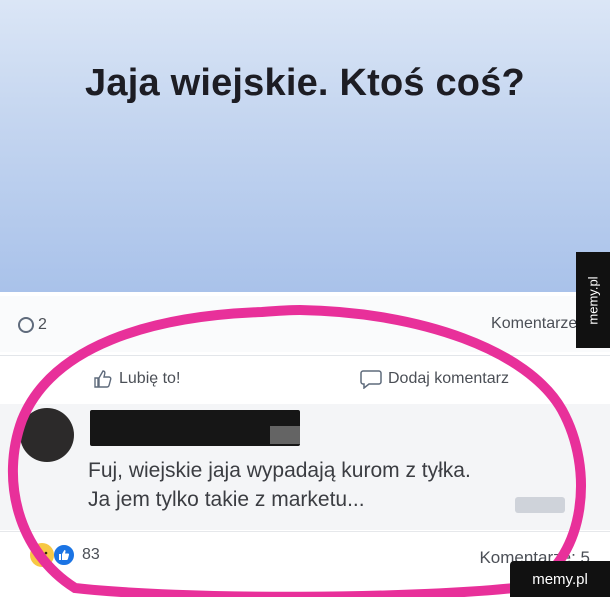 The width and height of the screenshot is (610, 597). What do you see at coordinates (91, 554) in the screenshot?
I see `footer-reaction-count: 83` at bounding box center [91, 554].